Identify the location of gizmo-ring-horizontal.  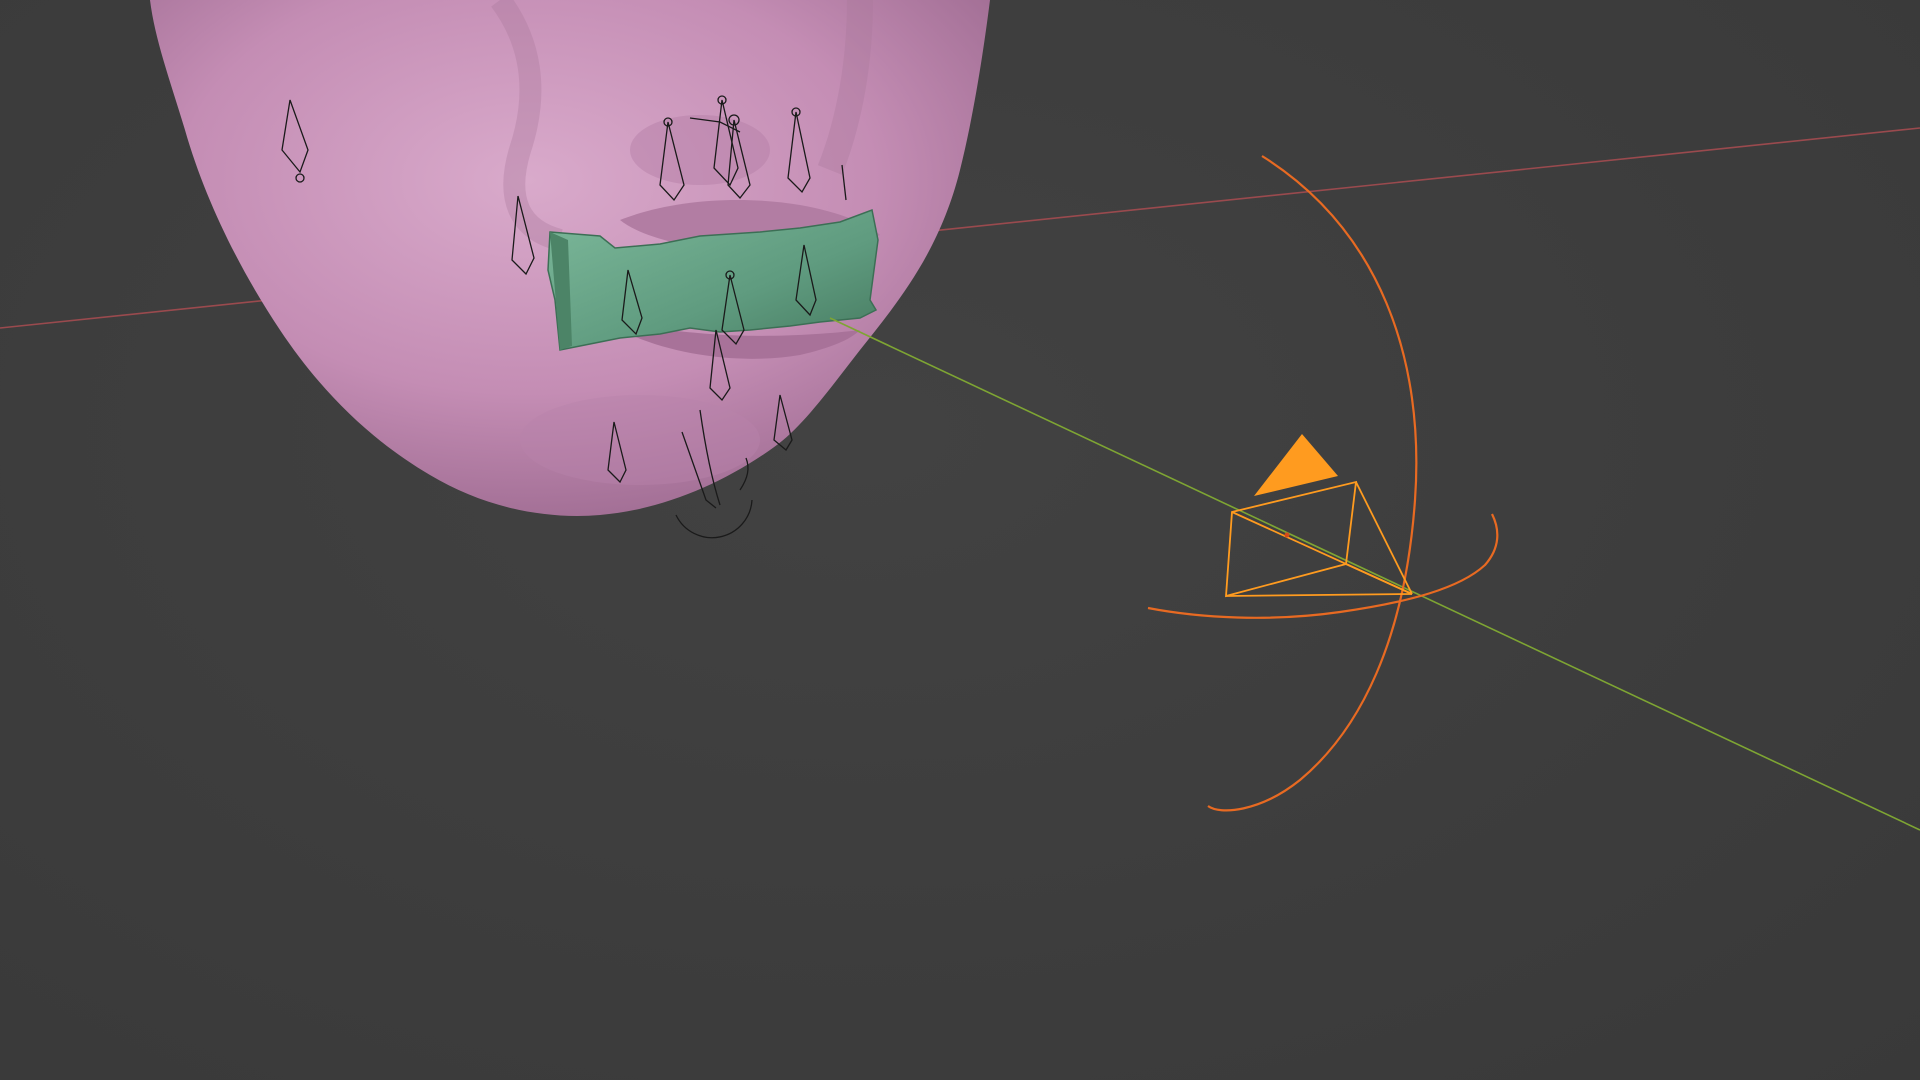
(1323, 566).